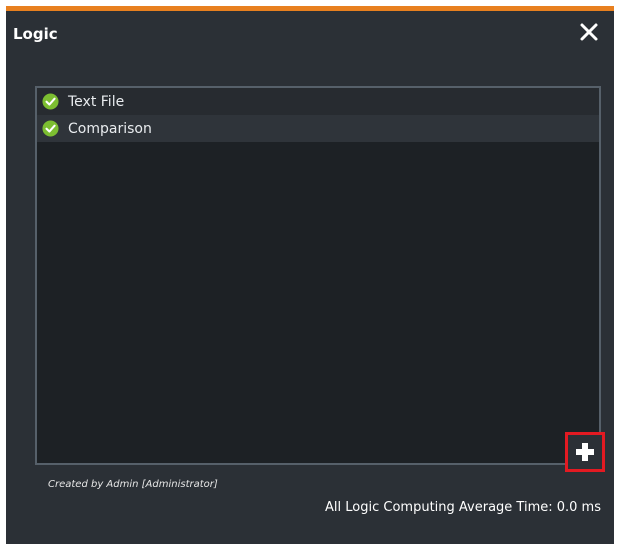 The width and height of the screenshot is (619, 544). I want to click on close-button, so click(589, 32).